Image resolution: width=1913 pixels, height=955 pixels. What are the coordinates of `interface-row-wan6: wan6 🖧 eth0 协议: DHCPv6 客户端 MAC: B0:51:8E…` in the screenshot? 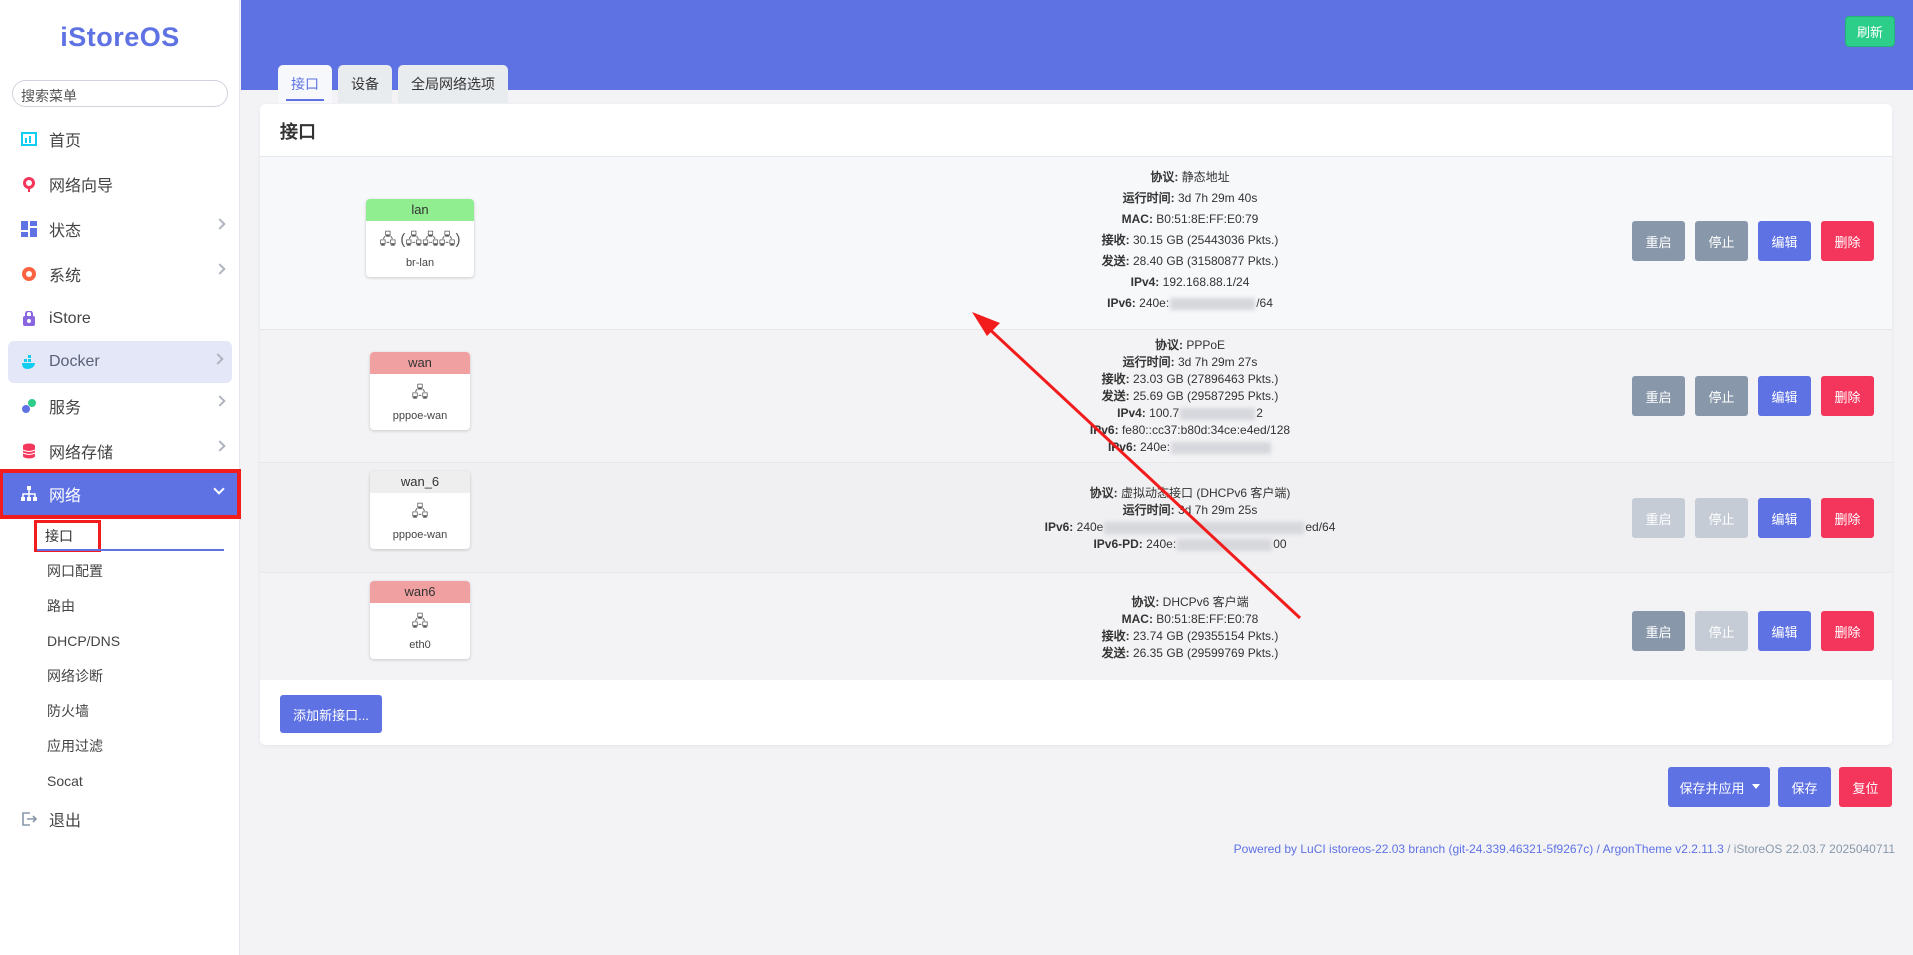 It's located at (1076, 626).